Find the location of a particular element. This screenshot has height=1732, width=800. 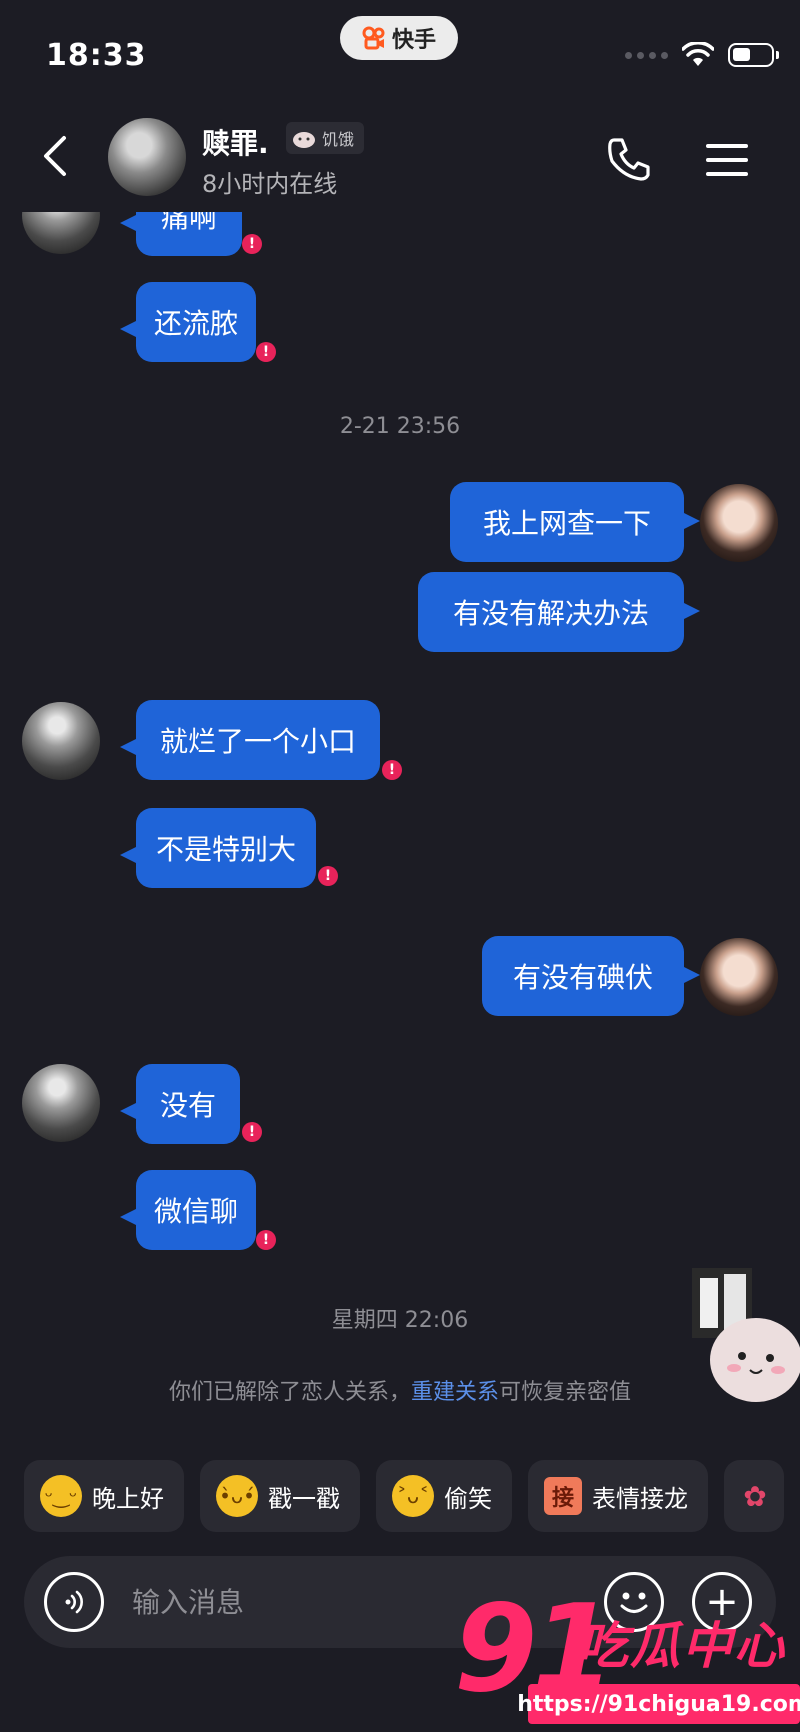

voice-wave-icon is located at coordinates (74, 1602).